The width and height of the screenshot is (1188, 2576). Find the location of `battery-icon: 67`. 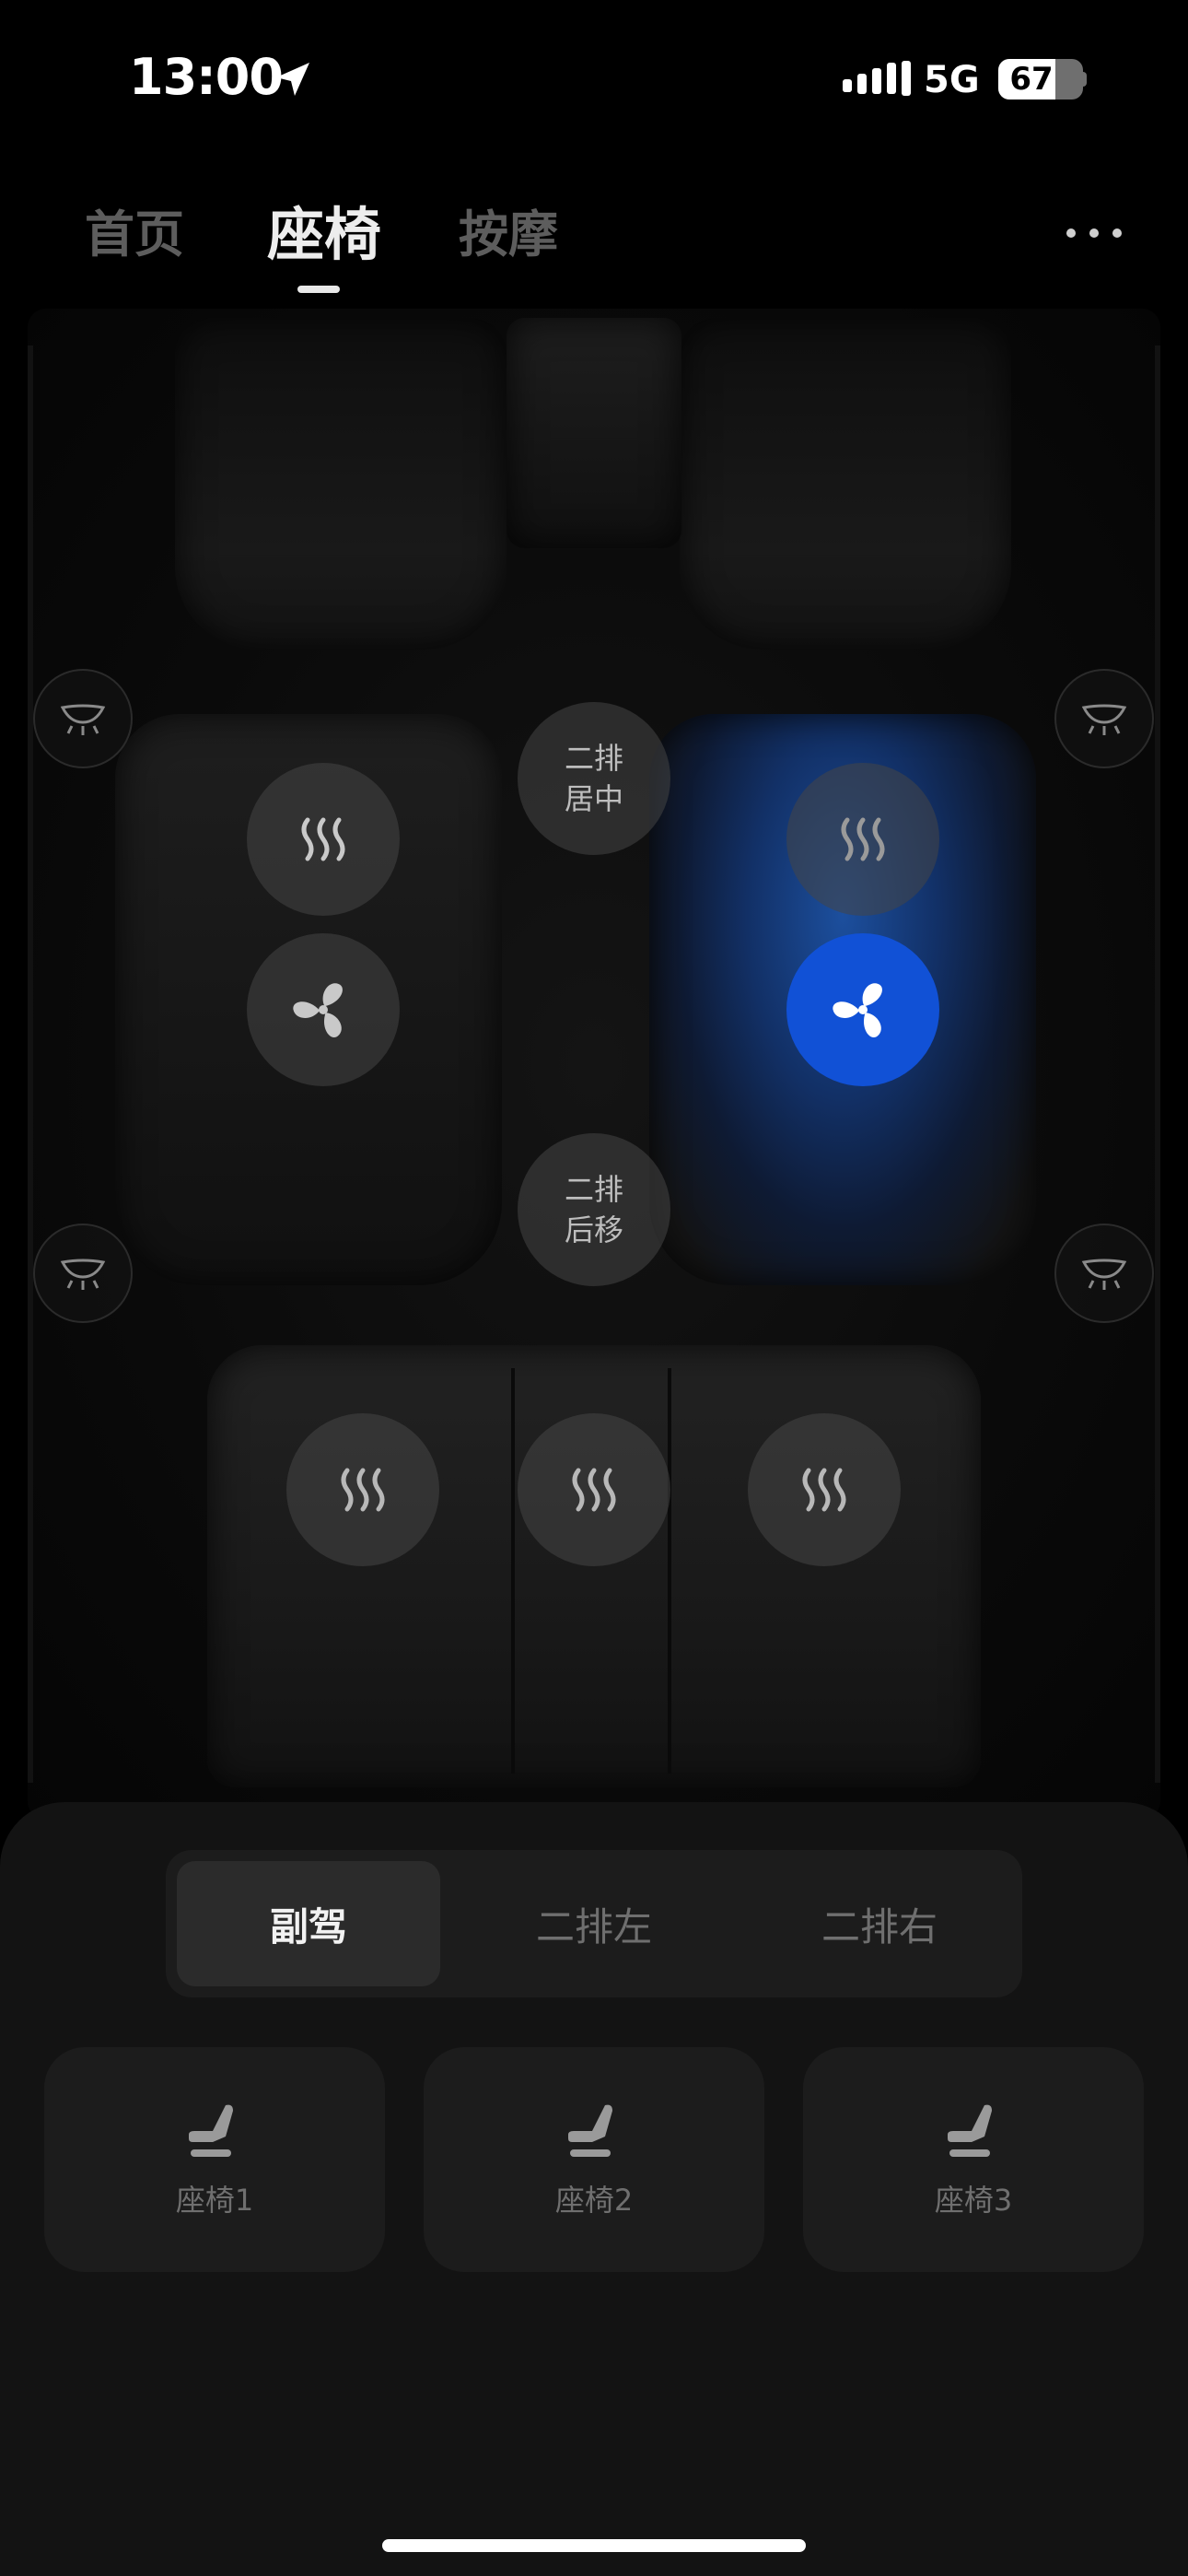

battery-icon: 67 is located at coordinates (1040, 79).